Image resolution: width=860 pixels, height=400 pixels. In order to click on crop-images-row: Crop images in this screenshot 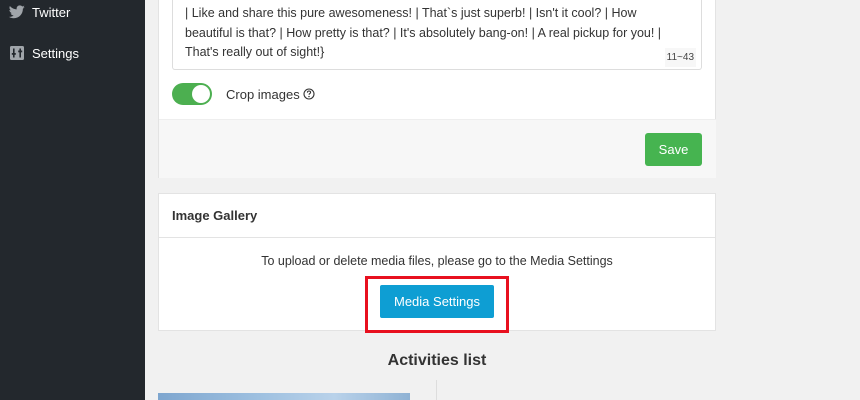, I will do `click(243, 94)`.